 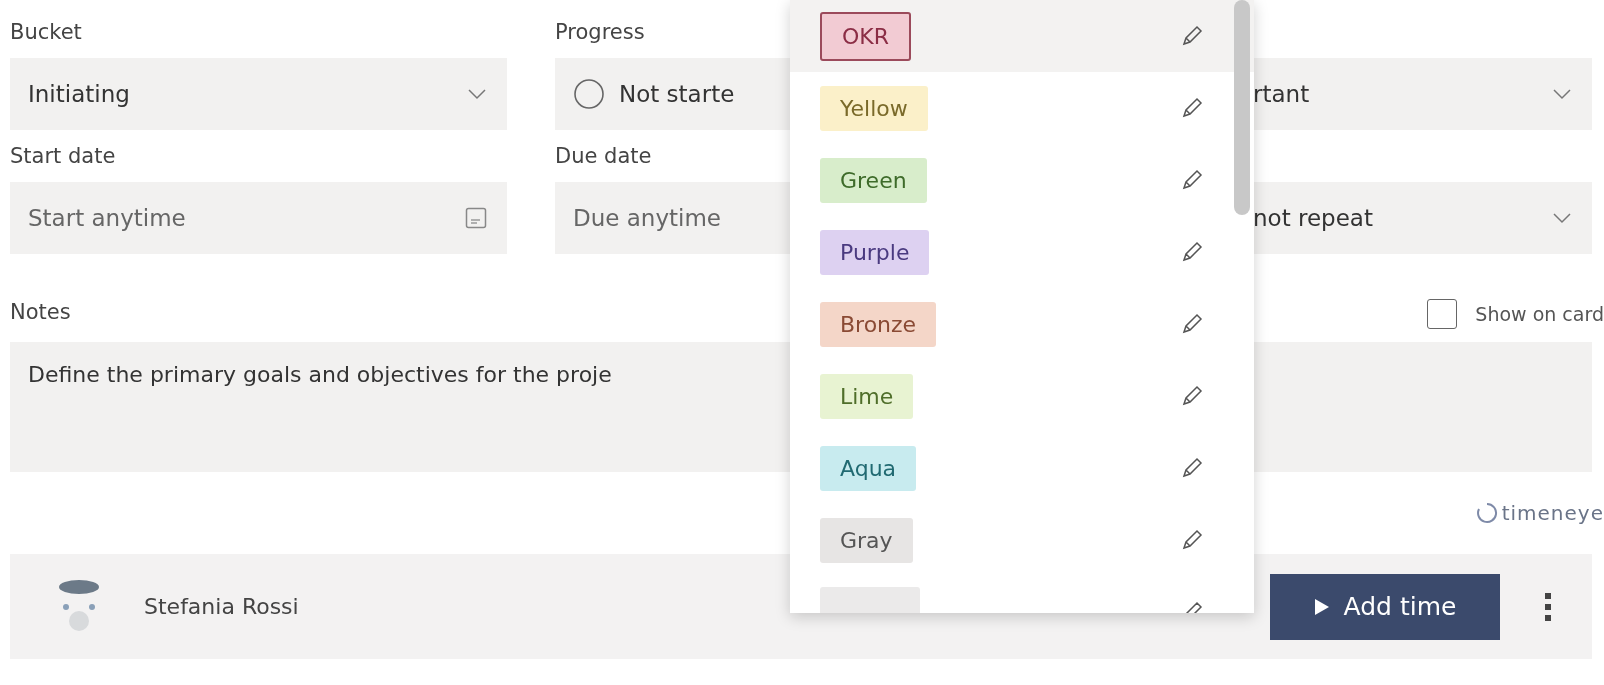 I want to click on timeneye-logo: timeneye, so click(x=1539, y=513).